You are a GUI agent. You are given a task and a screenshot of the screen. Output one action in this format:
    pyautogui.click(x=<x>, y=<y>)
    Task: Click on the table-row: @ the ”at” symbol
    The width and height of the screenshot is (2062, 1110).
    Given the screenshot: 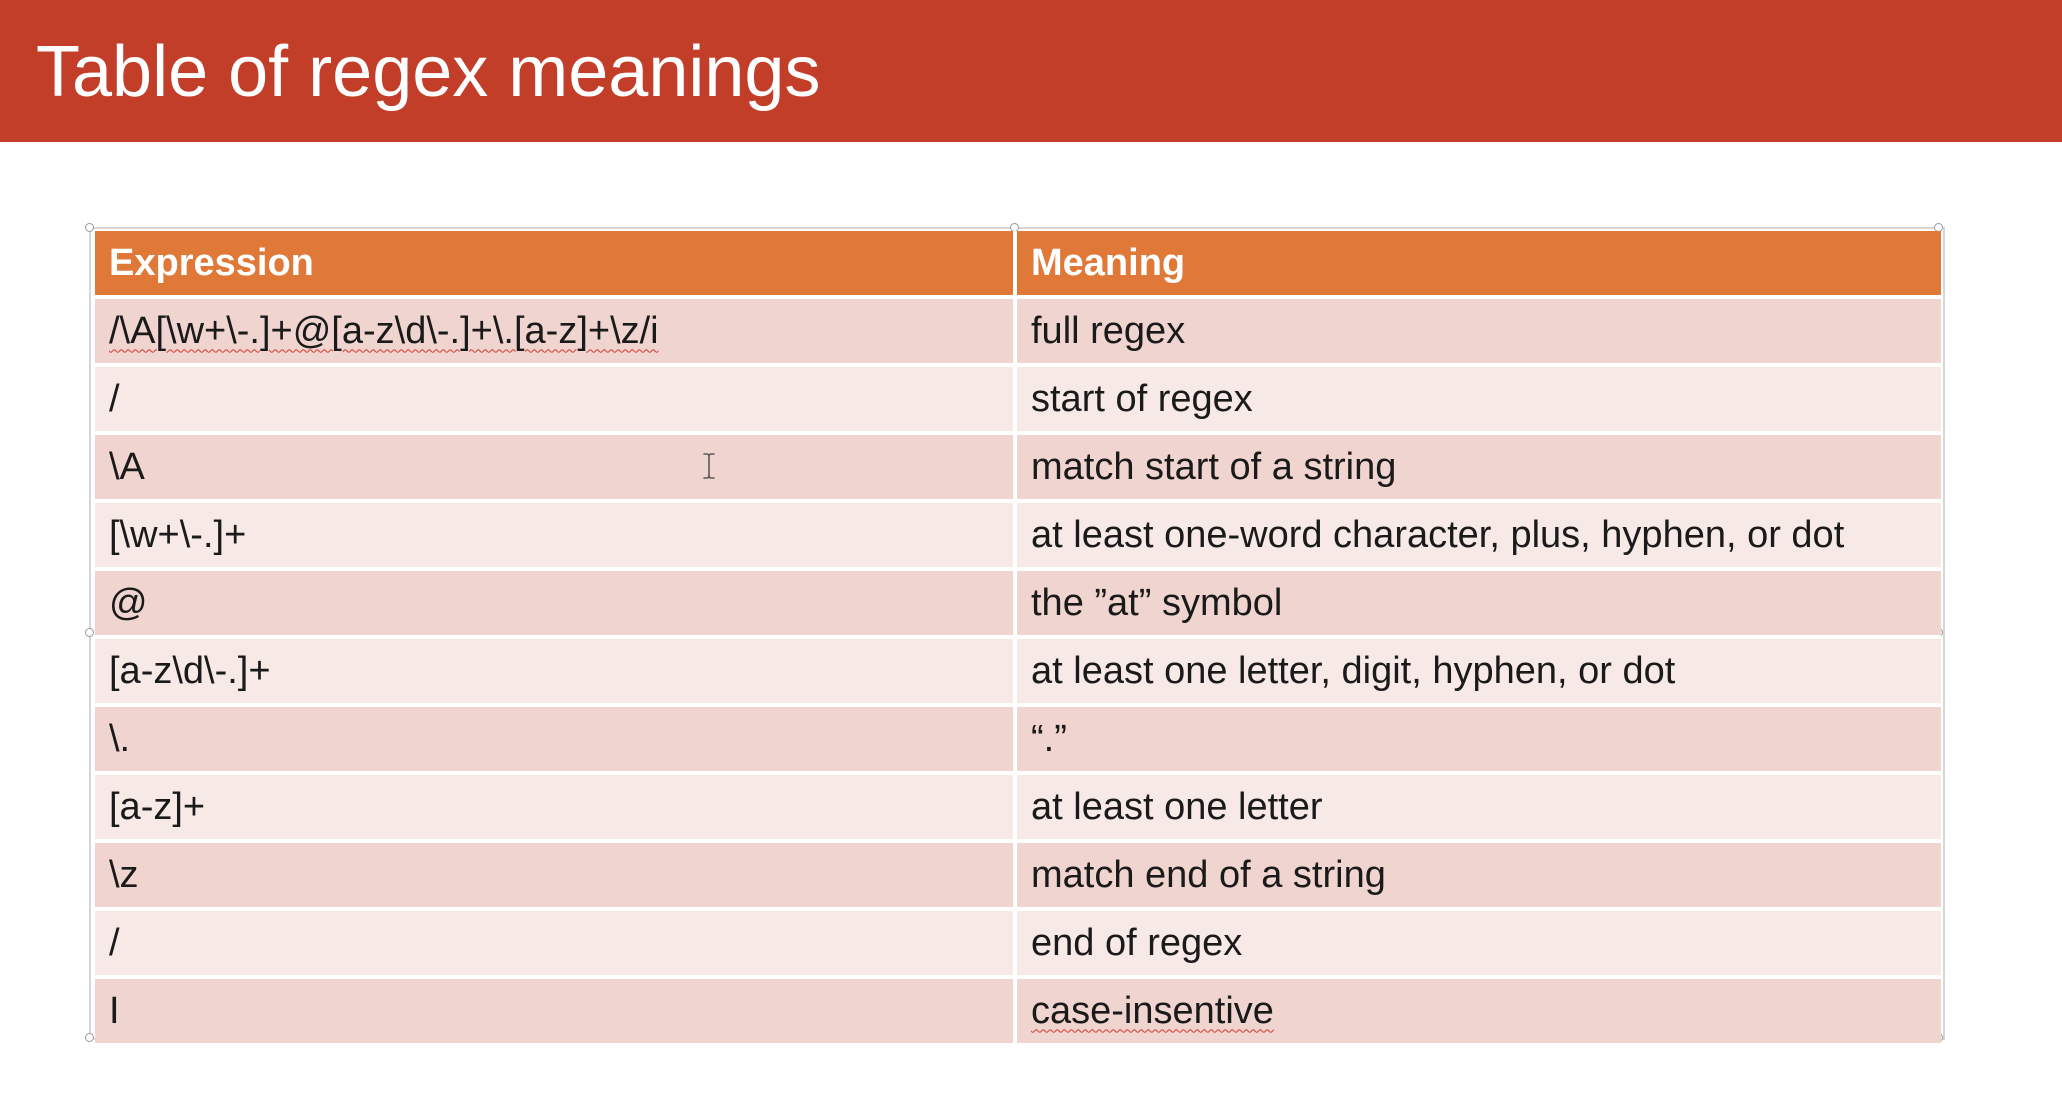 What is the action you would take?
    pyautogui.click(x=1018, y=605)
    